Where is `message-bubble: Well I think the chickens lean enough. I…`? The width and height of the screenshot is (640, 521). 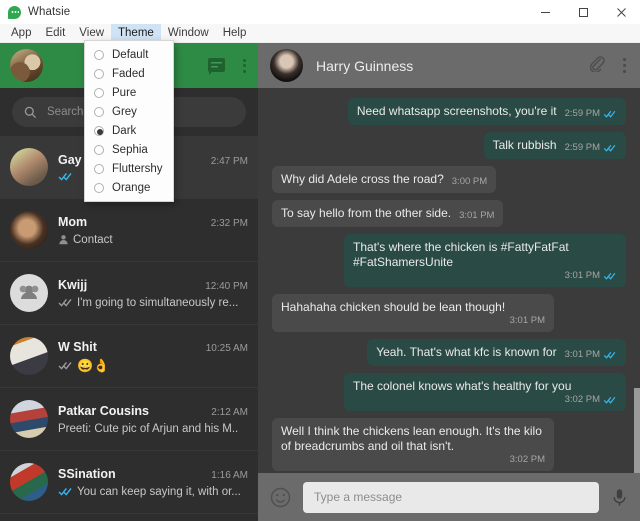
message-bubble: Well I think the chickens lean enough. I… is located at coordinates (413, 444).